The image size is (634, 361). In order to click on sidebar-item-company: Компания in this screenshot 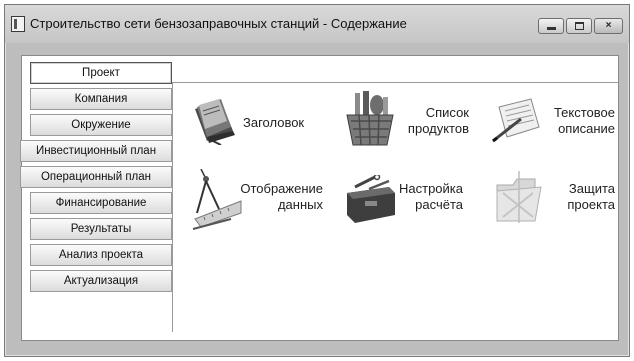, I will do `click(101, 99)`.